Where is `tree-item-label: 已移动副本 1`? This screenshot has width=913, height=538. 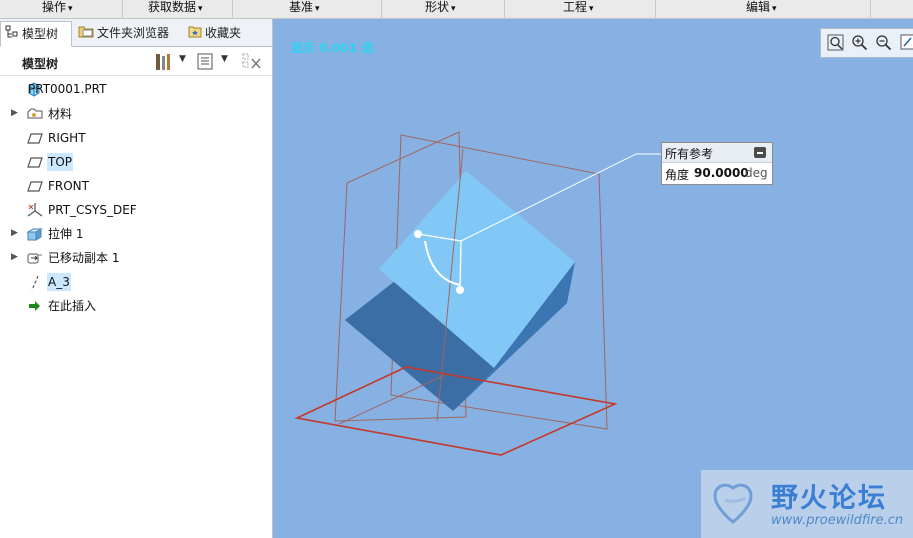 tree-item-label: 已移动副本 1 is located at coordinates (84, 258).